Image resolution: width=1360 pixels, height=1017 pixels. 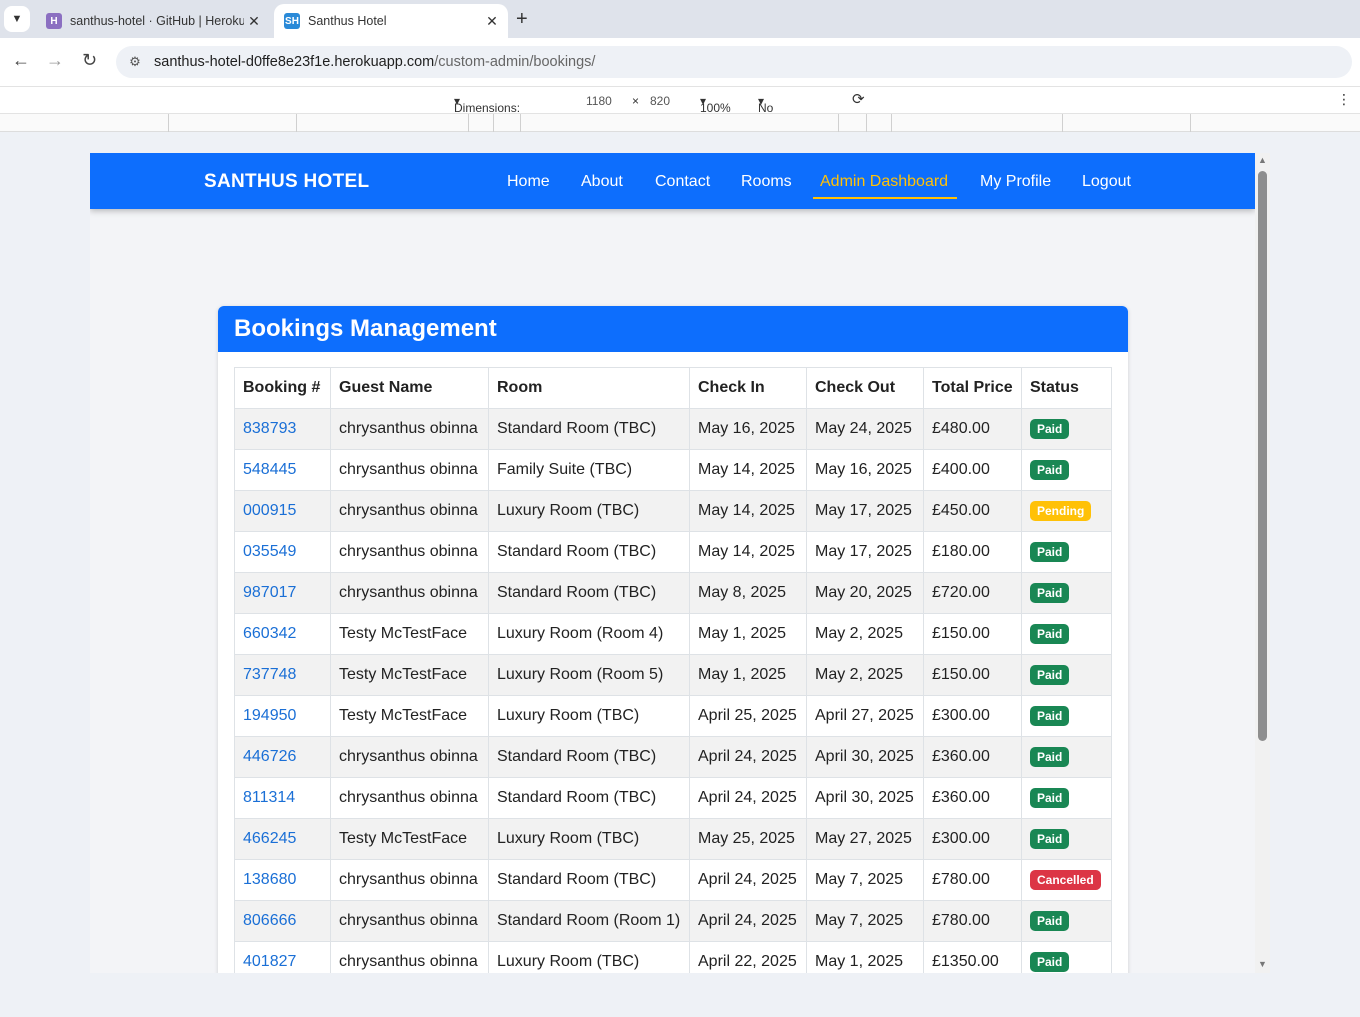 What do you see at coordinates (269, 838) in the screenshot?
I see `booking-link: 466245` at bounding box center [269, 838].